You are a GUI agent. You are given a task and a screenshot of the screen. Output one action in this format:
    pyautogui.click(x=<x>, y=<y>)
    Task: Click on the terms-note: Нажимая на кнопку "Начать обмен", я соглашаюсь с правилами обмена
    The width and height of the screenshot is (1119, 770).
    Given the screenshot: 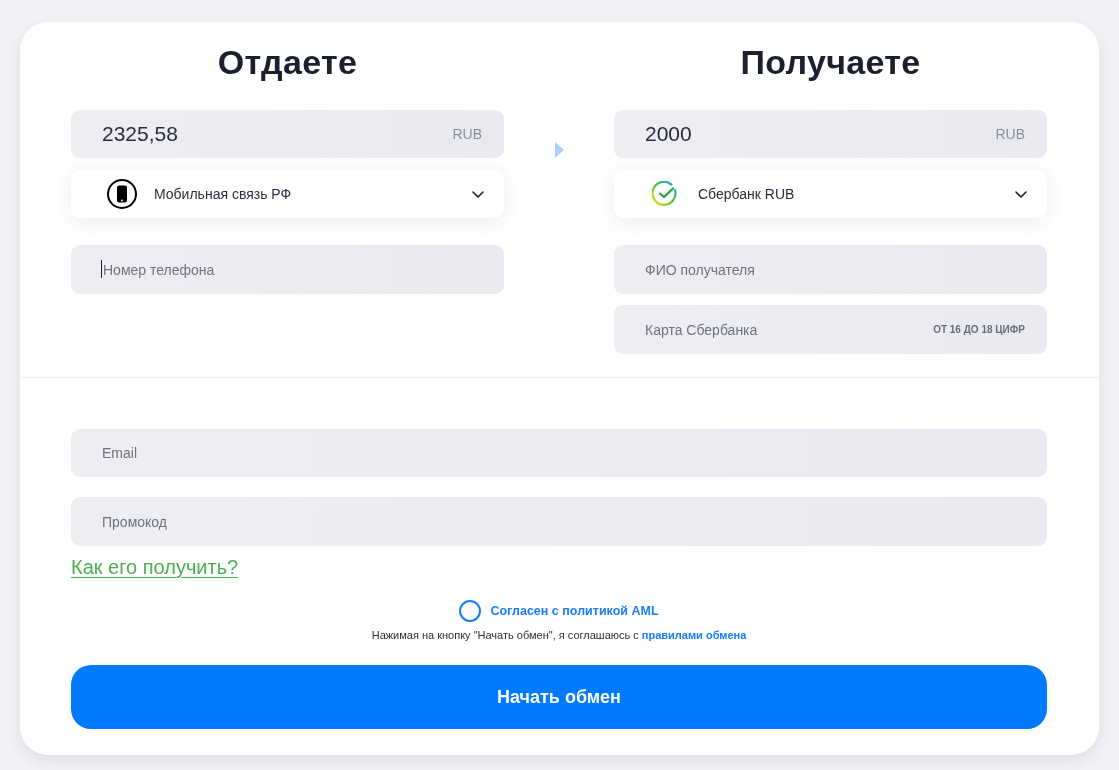 What is the action you would take?
    pyautogui.click(x=559, y=635)
    